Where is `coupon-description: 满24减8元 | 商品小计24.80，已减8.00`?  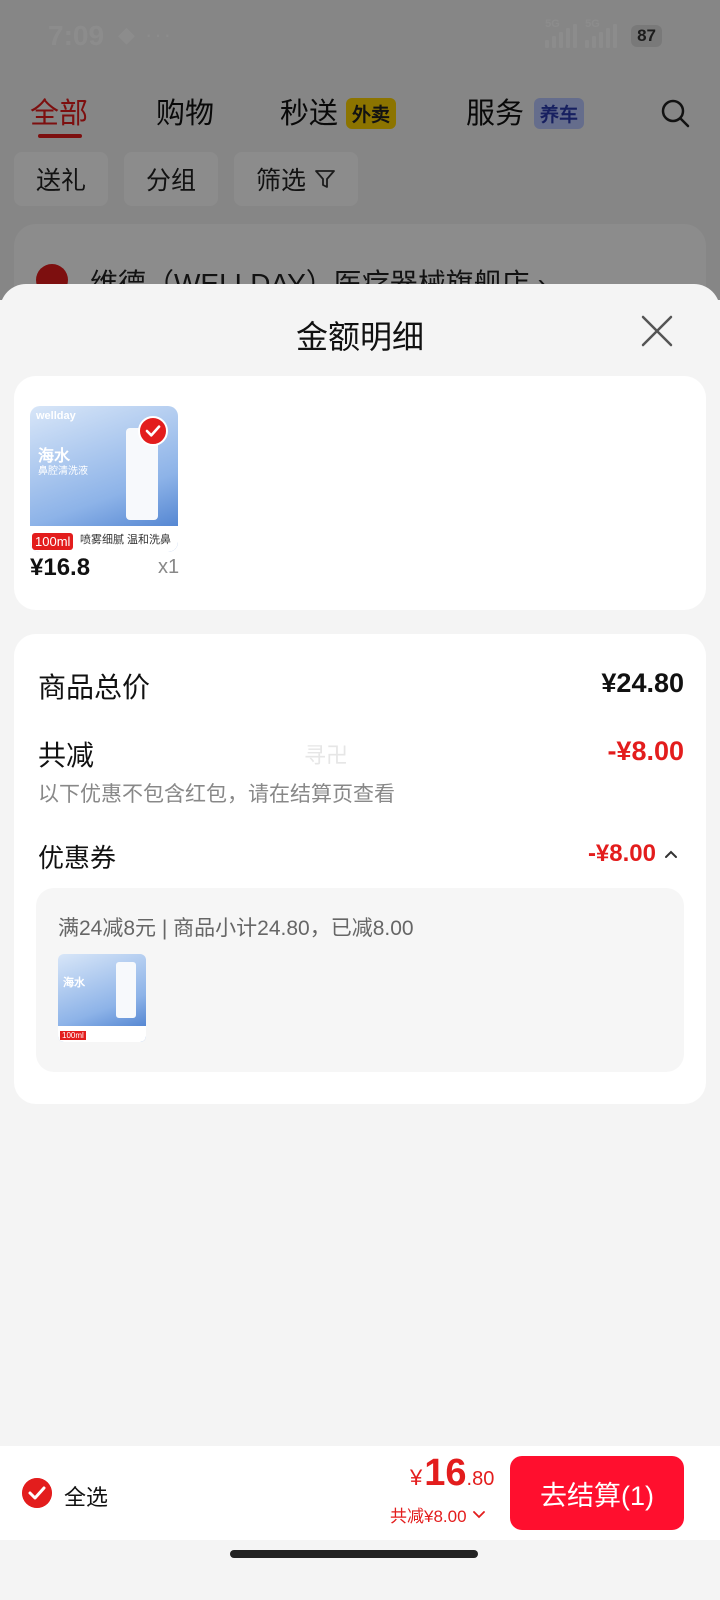
coupon-description: 满24减8元 | 商品小计24.80，已减8.00 is located at coordinates (236, 928).